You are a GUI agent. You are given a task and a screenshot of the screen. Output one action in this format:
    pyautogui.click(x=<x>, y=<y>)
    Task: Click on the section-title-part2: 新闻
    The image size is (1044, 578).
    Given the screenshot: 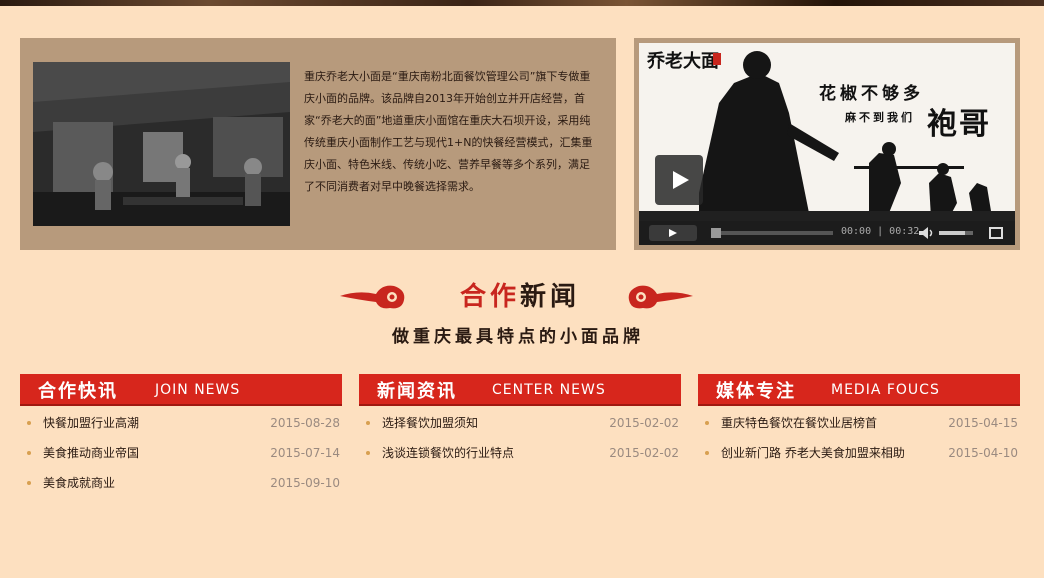 What is the action you would take?
    pyautogui.click(x=550, y=297)
    